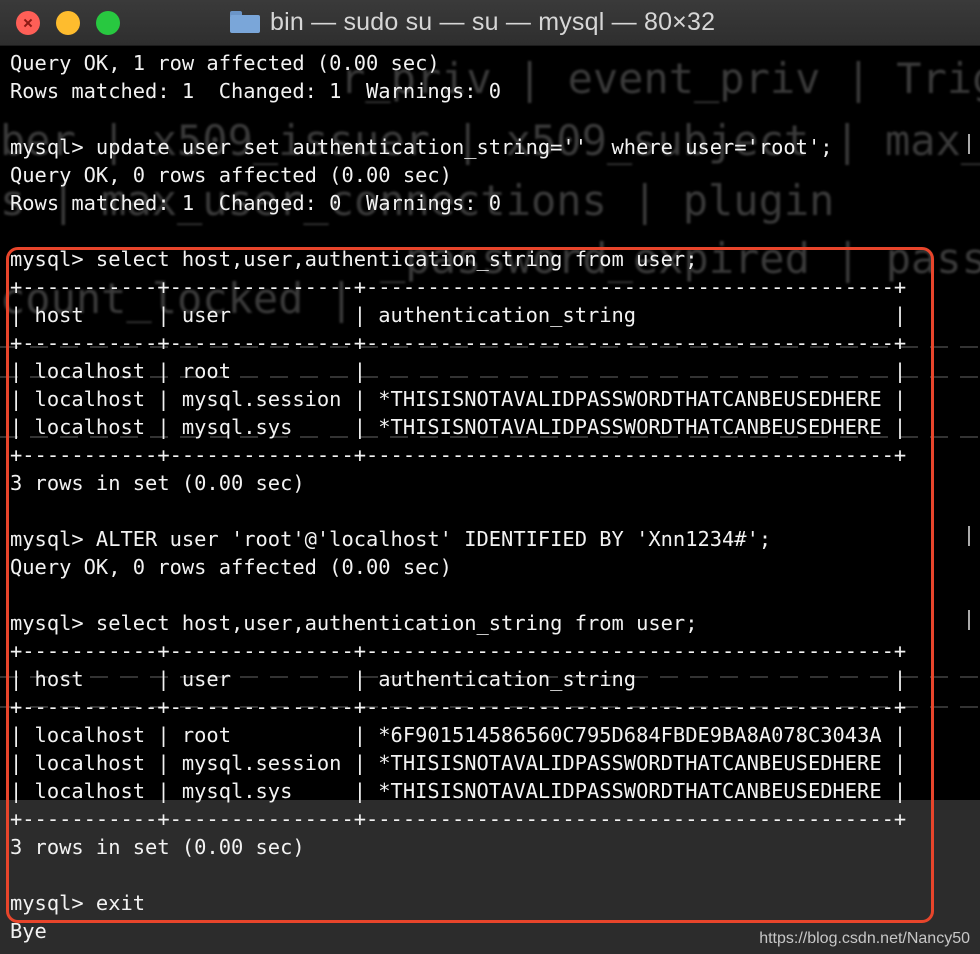 Image resolution: width=980 pixels, height=954 pixels. I want to click on terminal-line: Rows matched: 1 Changed: 0 Warnings: 0, so click(256, 203).